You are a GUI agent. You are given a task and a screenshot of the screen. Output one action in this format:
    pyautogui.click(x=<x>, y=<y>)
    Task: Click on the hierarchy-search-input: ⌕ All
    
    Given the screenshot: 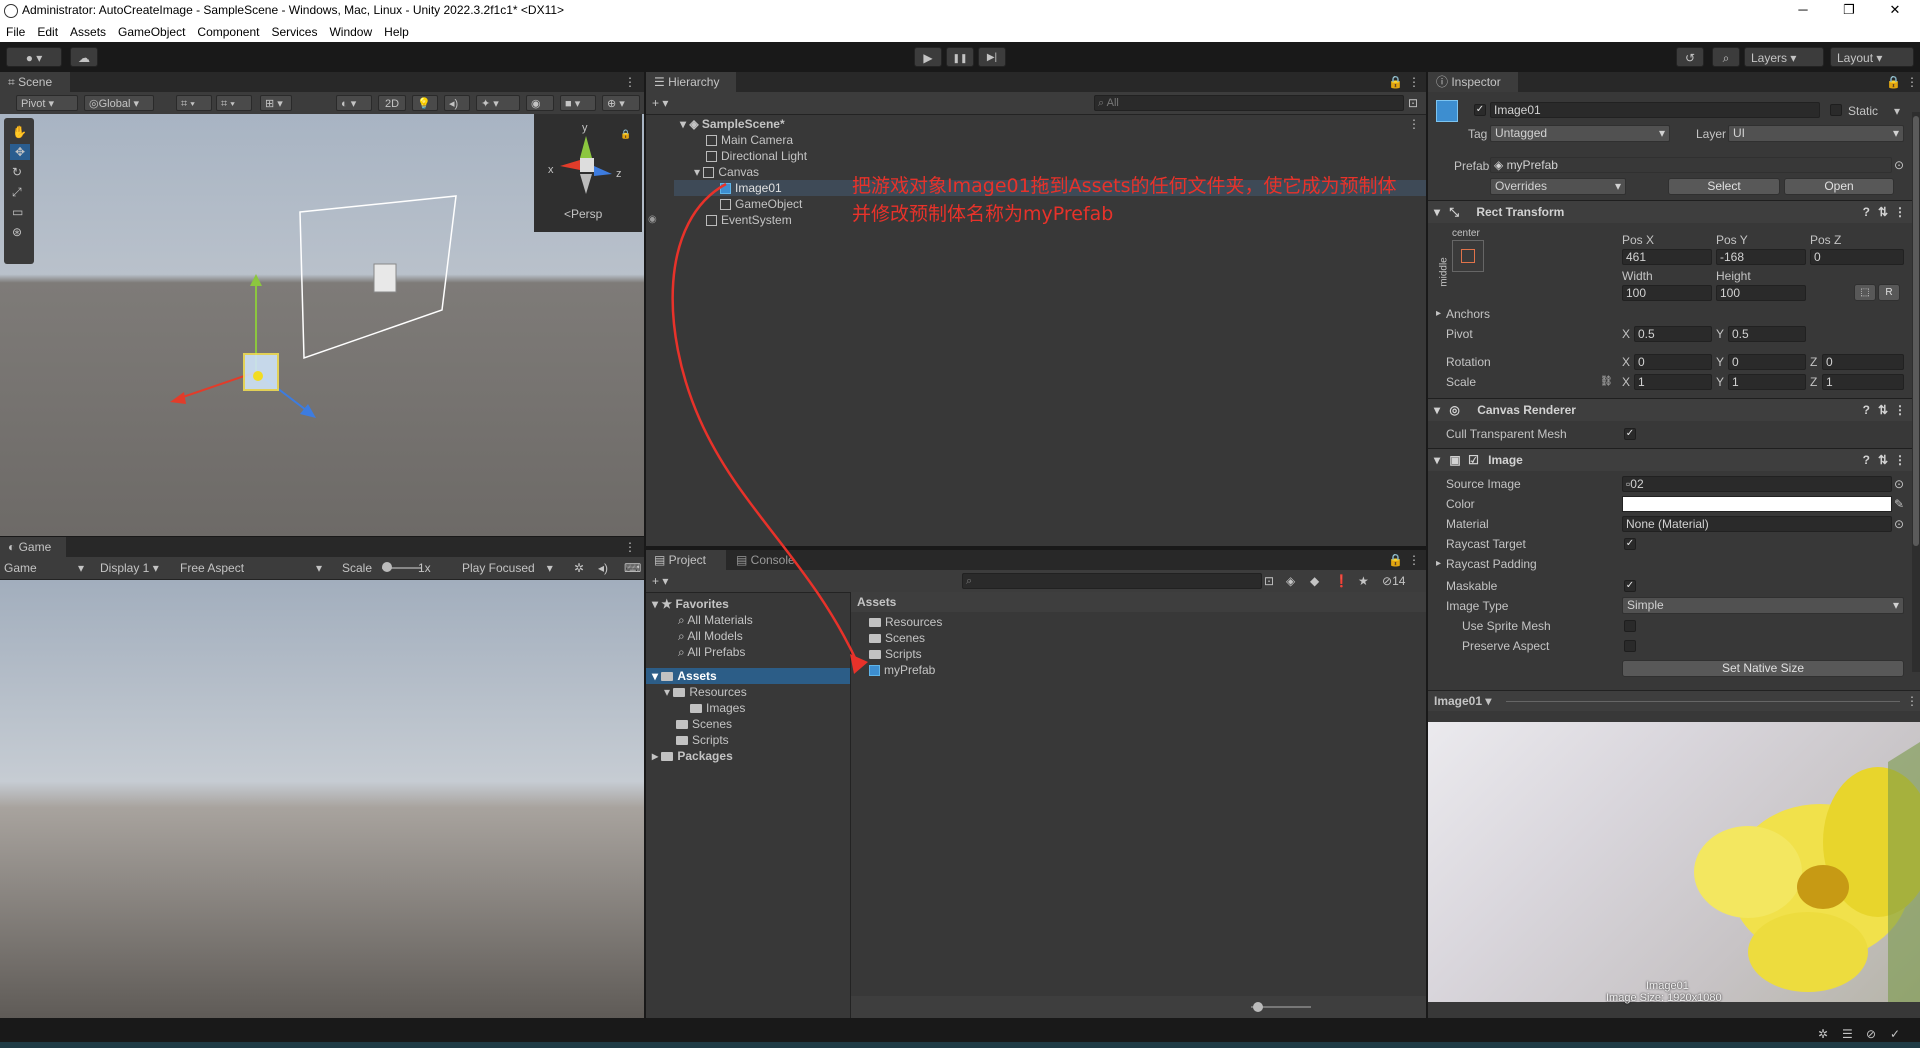 What is the action you would take?
    pyautogui.click(x=1249, y=103)
    